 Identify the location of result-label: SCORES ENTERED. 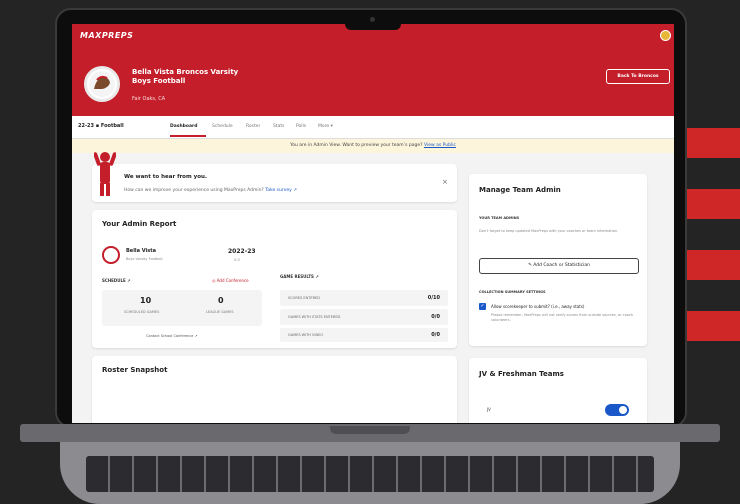
(304, 298).